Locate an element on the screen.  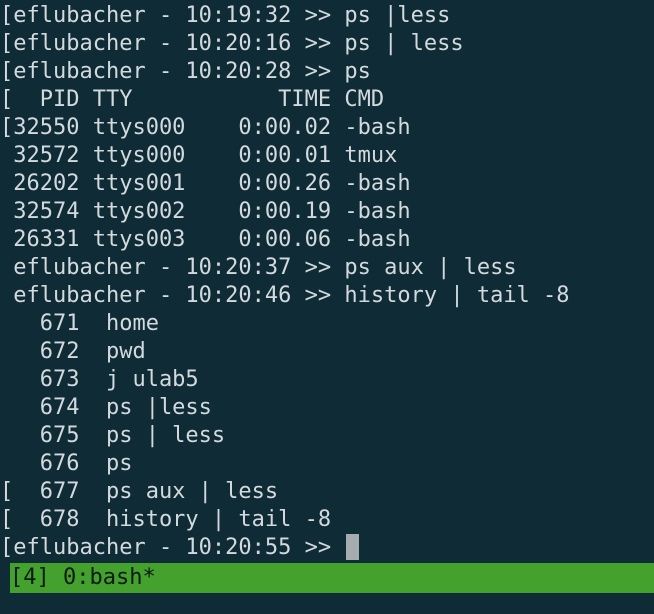
output-line: 675 ps | less is located at coordinates (113, 435).